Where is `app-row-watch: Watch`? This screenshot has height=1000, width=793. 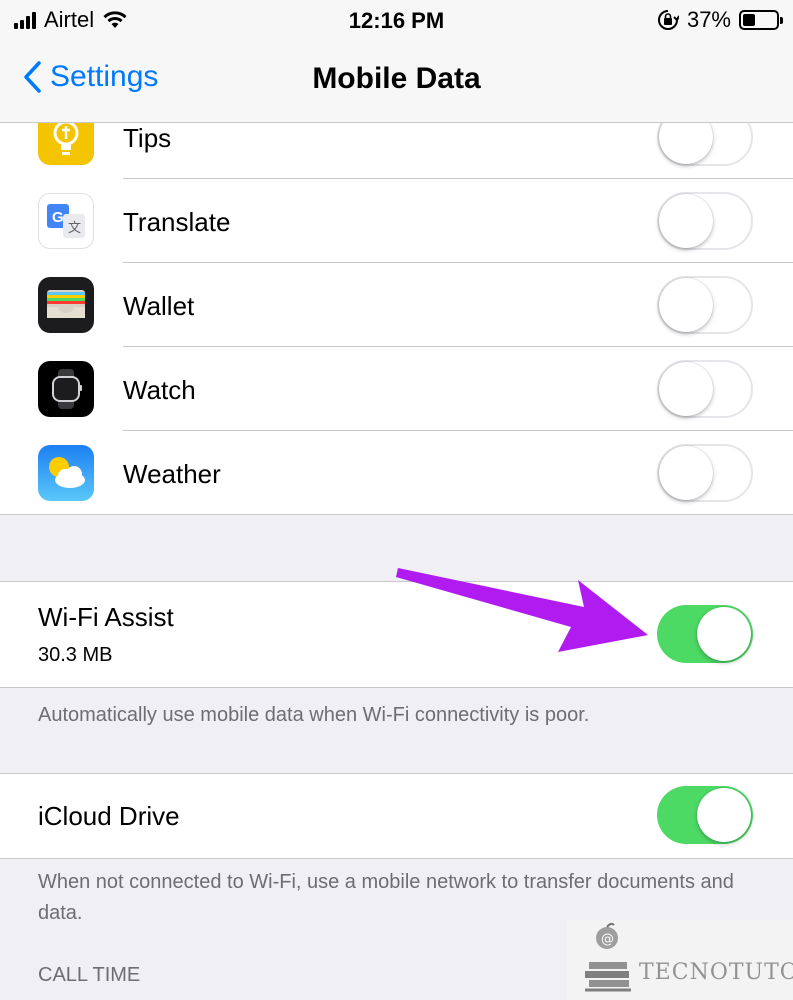
app-row-watch: Watch is located at coordinates (396, 389).